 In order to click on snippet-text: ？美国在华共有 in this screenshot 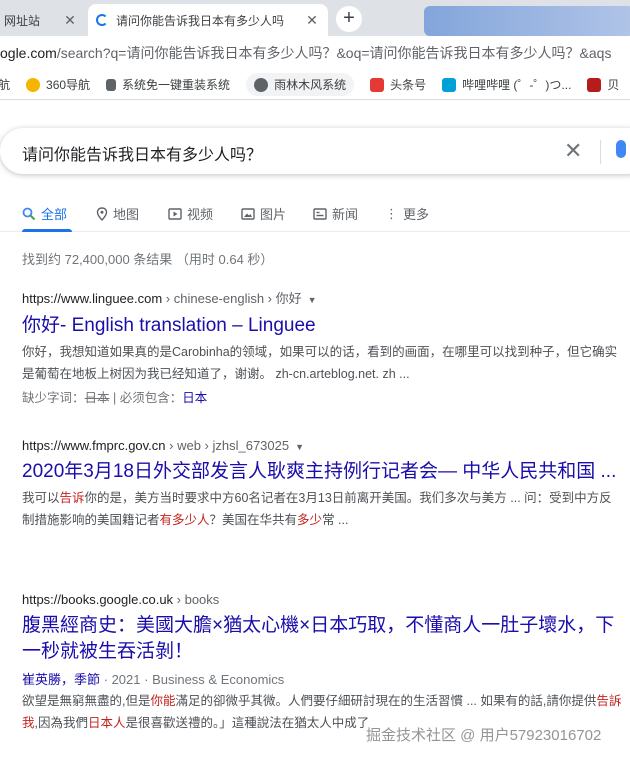, I will do `click(253, 520)`.